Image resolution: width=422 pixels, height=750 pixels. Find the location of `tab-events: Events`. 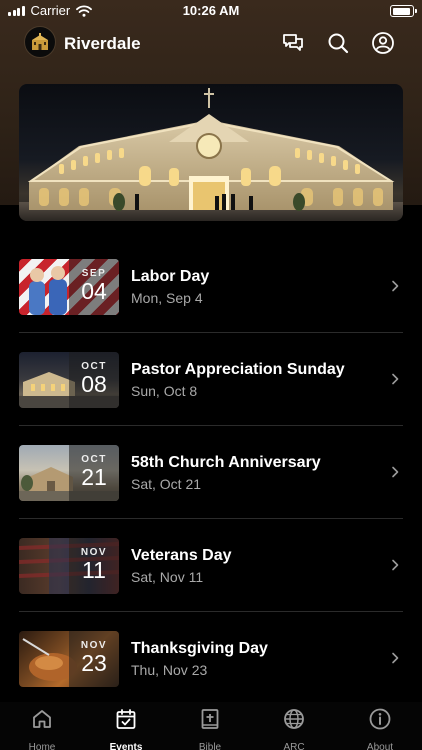

tab-events: Events is located at coordinates (126, 728).